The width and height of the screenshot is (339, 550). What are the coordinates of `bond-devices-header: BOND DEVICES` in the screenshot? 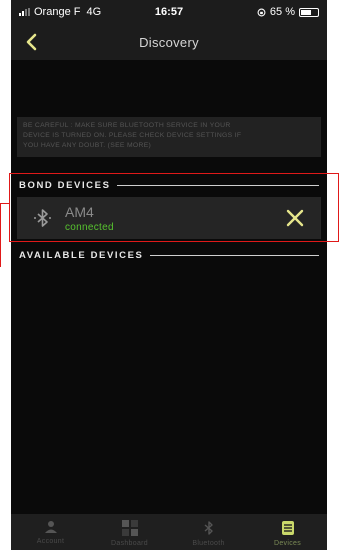 It's located at (169, 185).